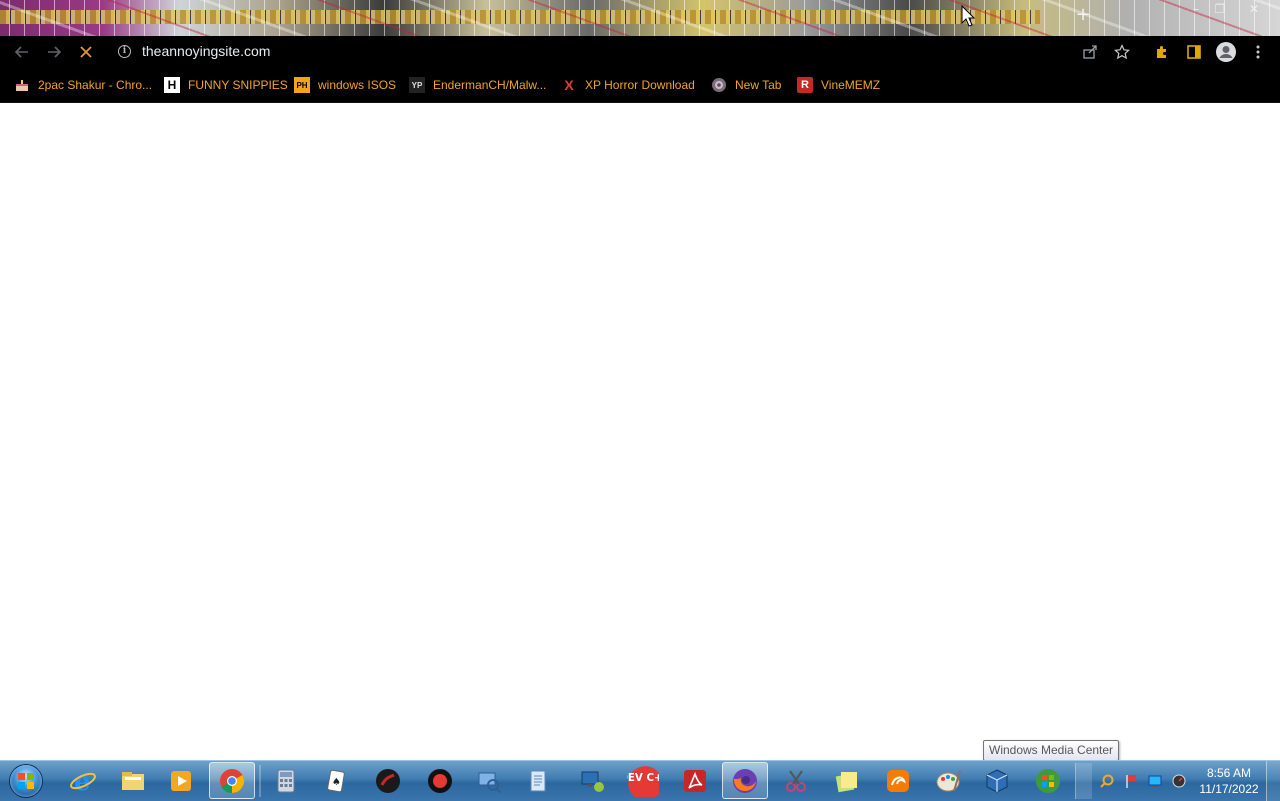 The height and width of the screenshot is (801, 1280). I want to click on volume-icon, so click(1179, 781).